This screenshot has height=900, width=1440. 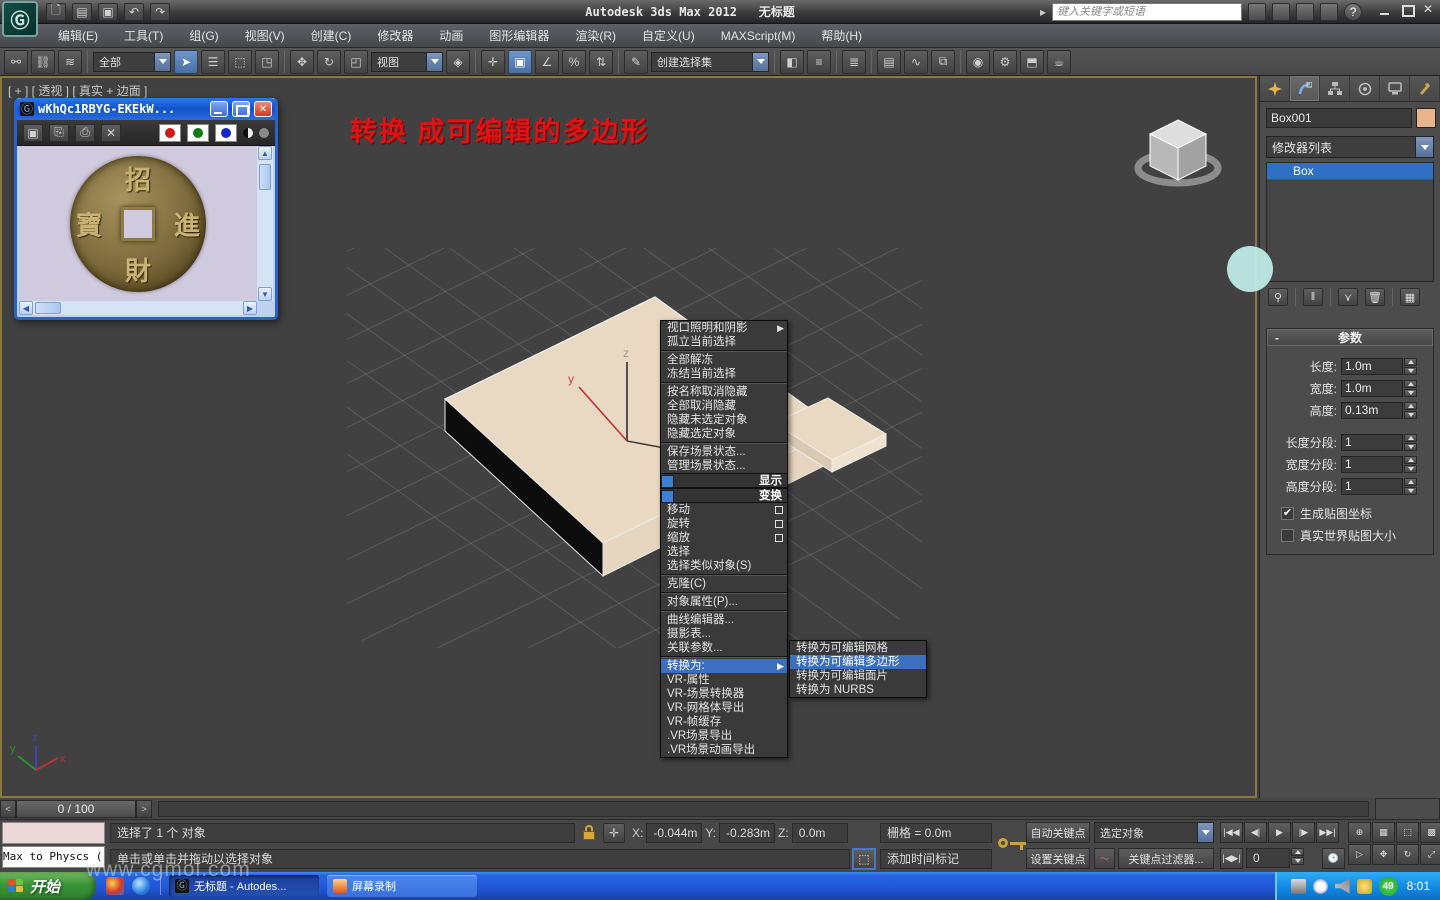 What do you see at coordinates (267, 61) in the screenshot?
I see `window-crossing-button: ◳` at bounding box center [267, 61].